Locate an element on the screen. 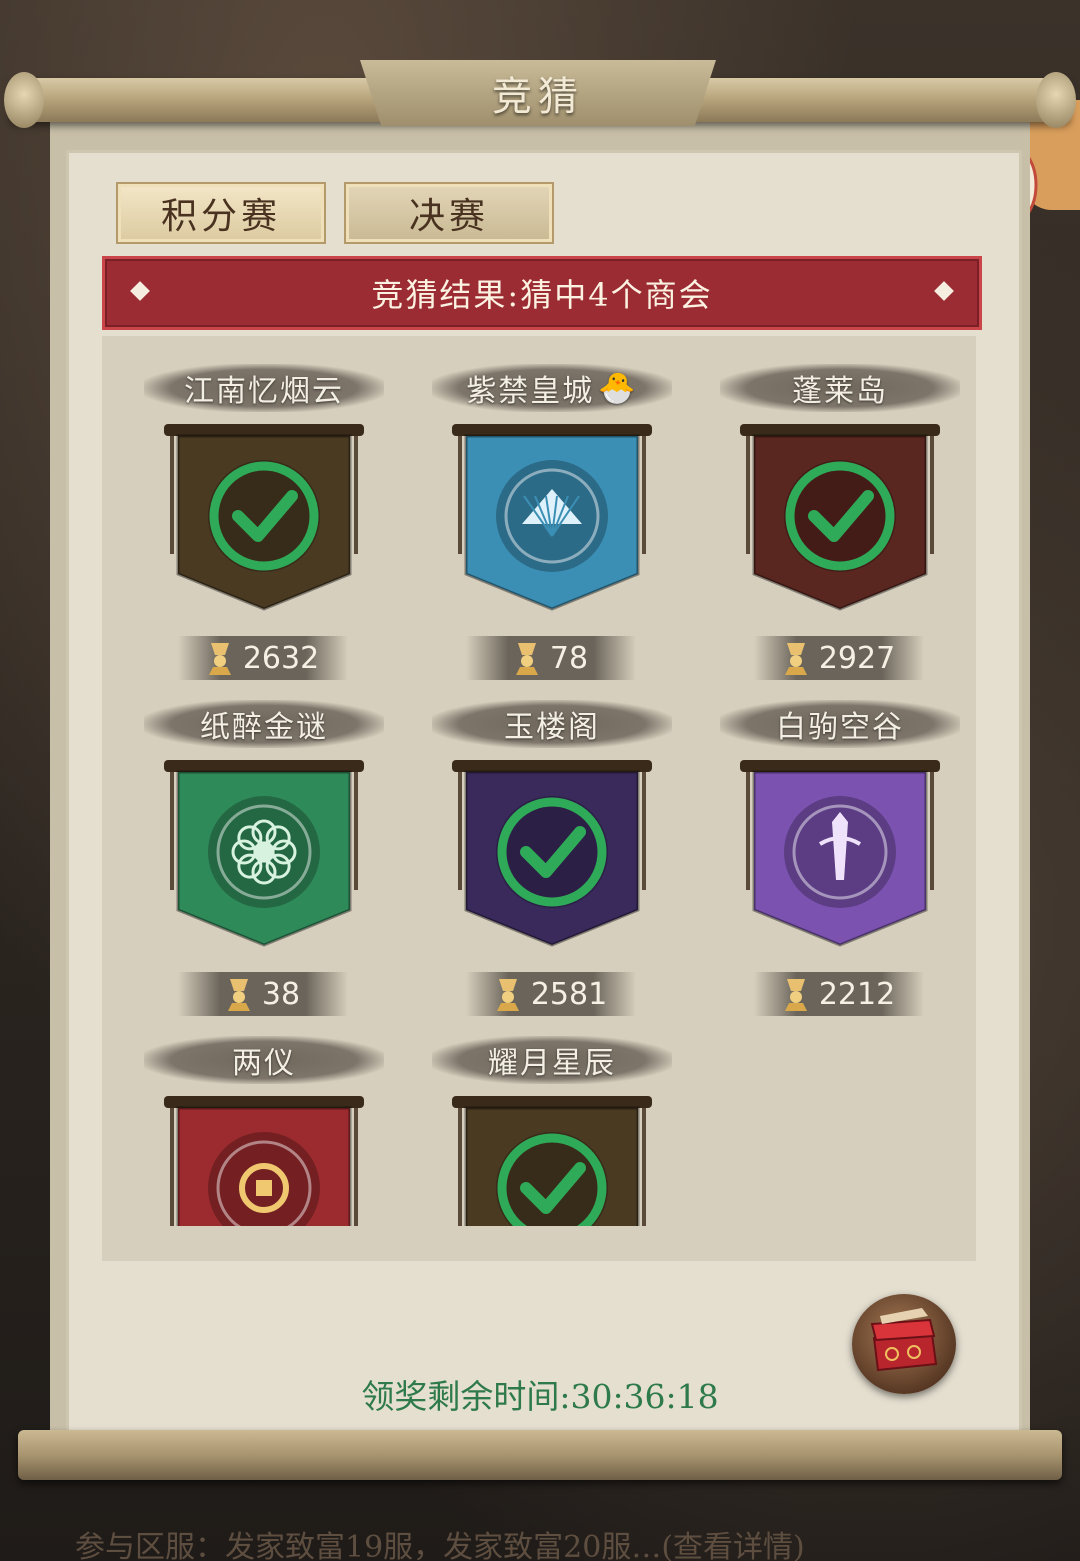 This screenshot has width=1080, height=1561. guild-card: 紫禁皇城 🐣 78 is located at coordinates (562, 529).